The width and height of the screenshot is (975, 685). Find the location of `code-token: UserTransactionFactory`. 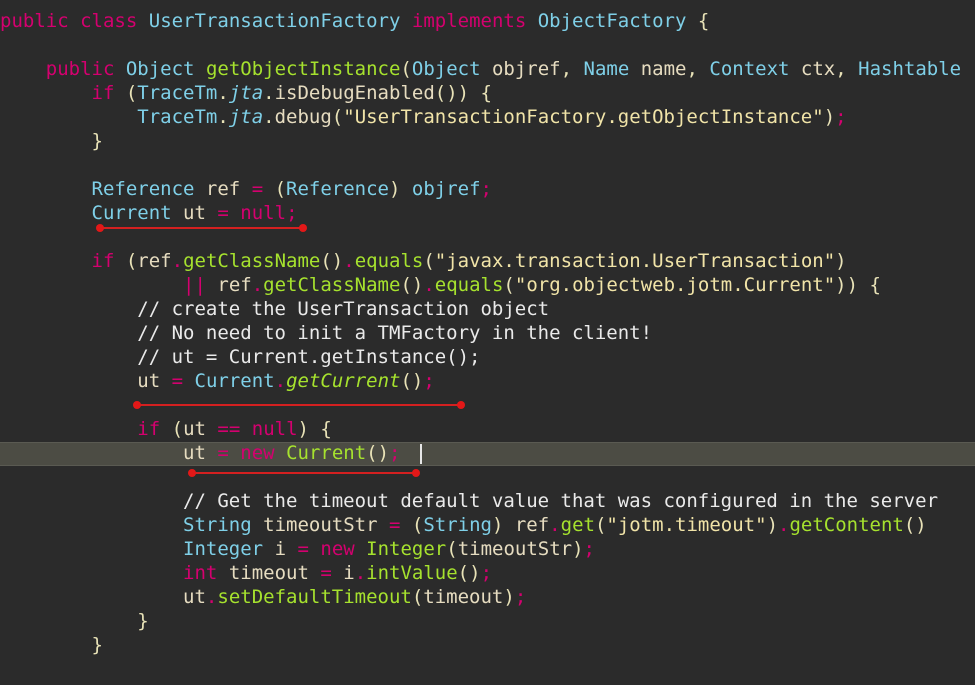

code-token: UserTransactionFactory is located at coordinates (274, 21).